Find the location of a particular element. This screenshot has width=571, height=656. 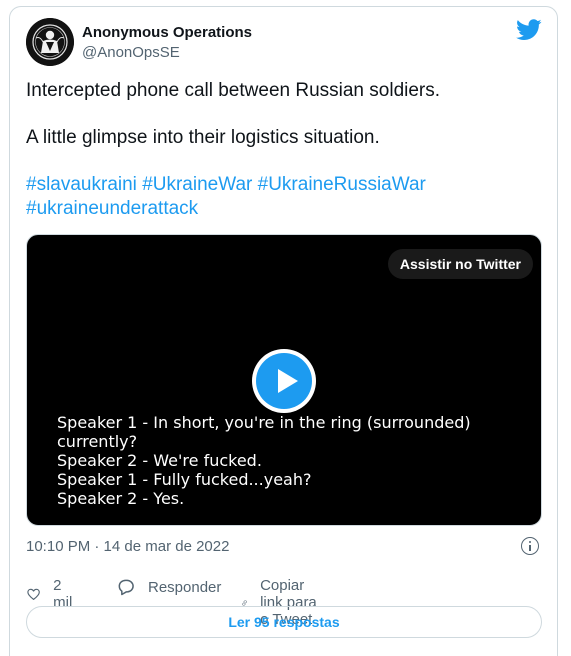

reply-label: Responder is located at coordinates (185, 587).